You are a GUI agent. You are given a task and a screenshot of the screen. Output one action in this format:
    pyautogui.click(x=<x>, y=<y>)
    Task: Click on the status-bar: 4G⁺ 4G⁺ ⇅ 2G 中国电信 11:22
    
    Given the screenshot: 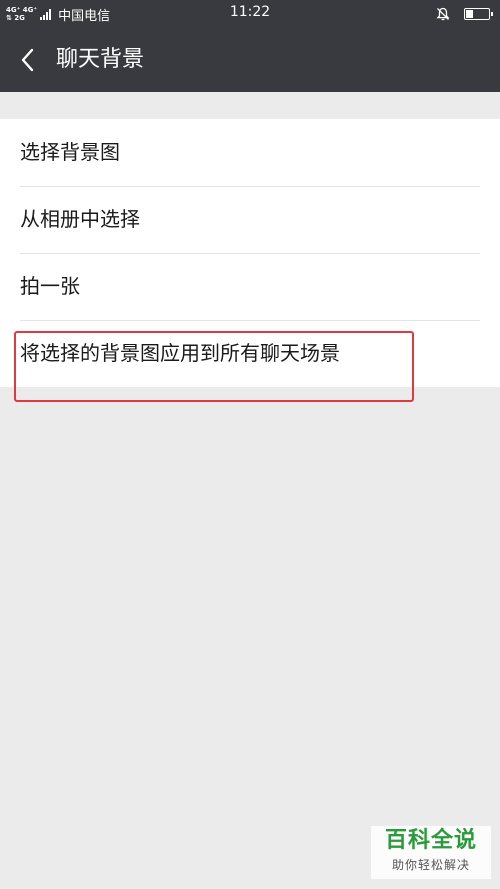 What is the action you would take?
    pyautogui.click(x=250, y=14)
    